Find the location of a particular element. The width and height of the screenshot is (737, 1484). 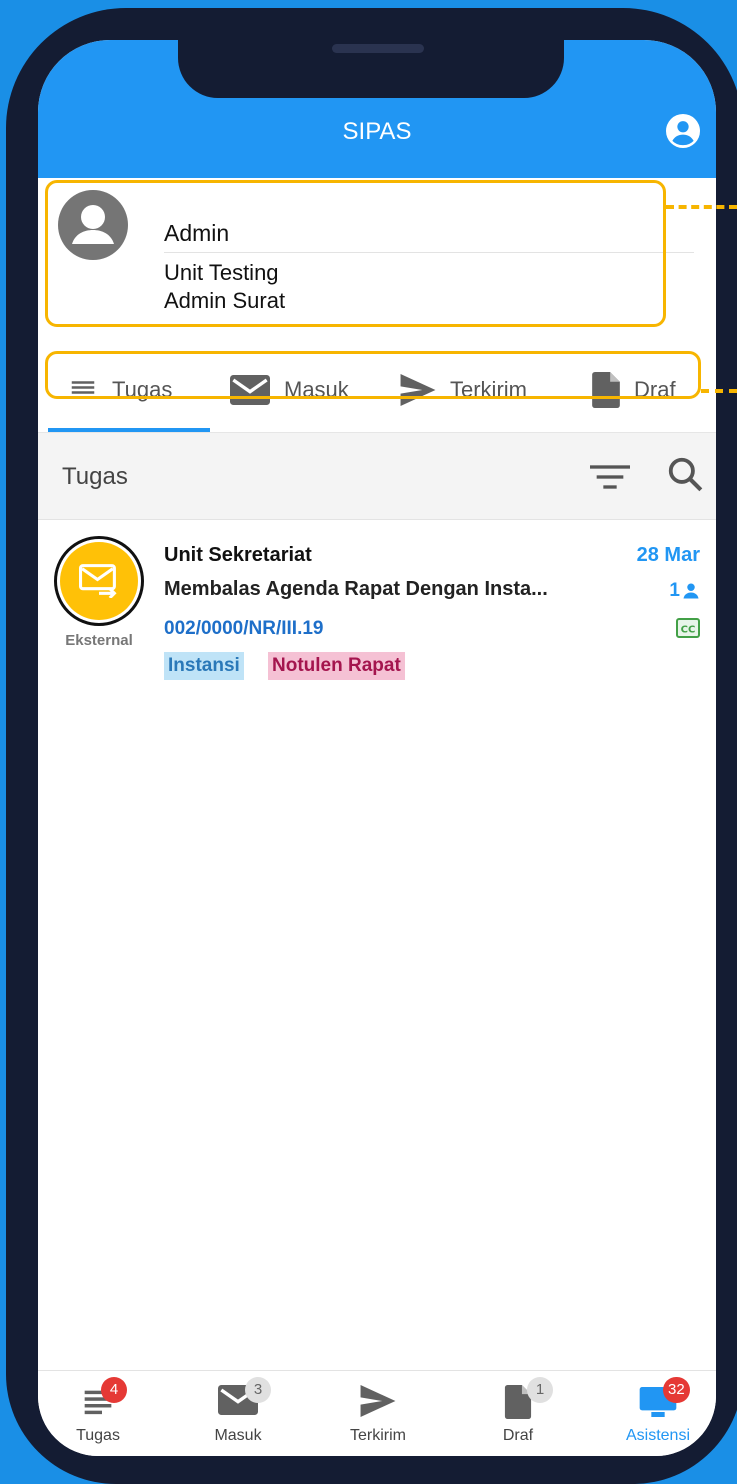

nav-masuk: 3 Masuk is located at coordinates (238, 1413).